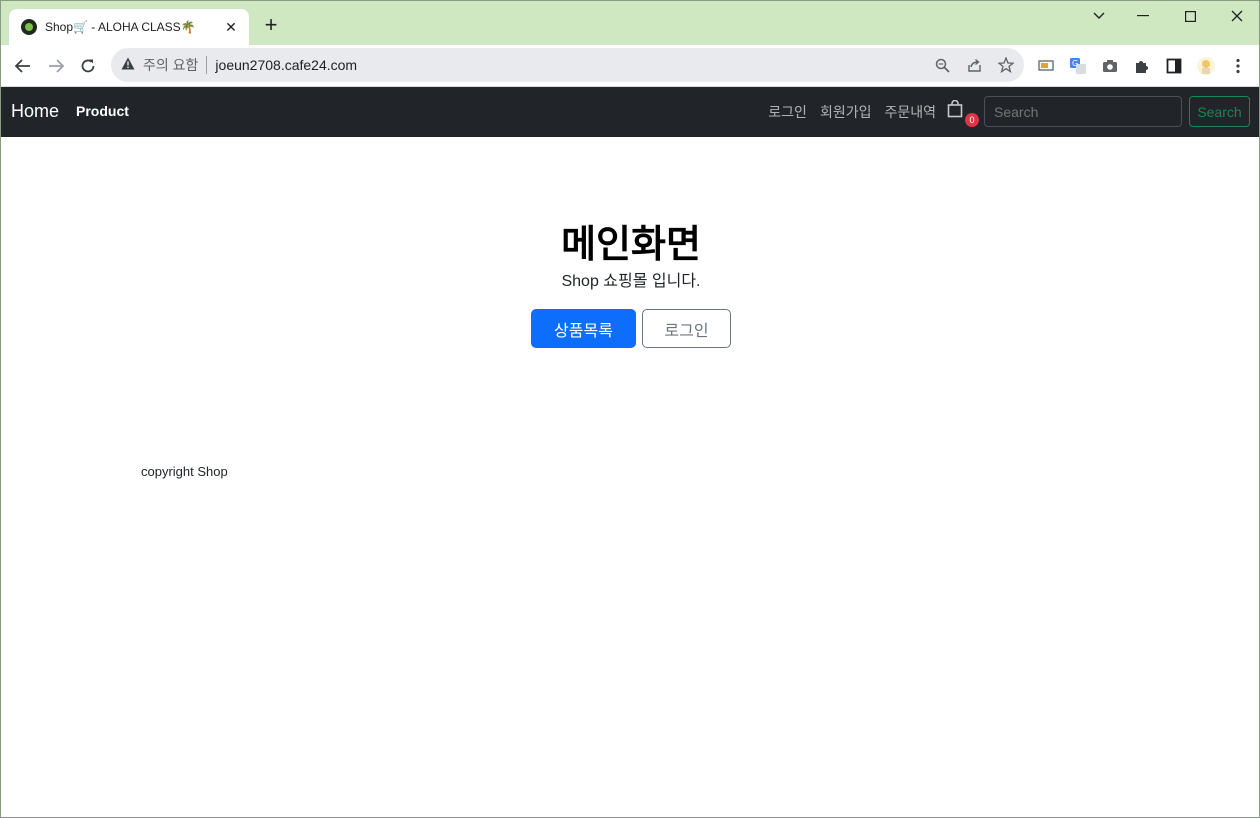  Describe the element at coordinates (686, 328) in the screenshot. I see `login-button: 로그인` at that location.